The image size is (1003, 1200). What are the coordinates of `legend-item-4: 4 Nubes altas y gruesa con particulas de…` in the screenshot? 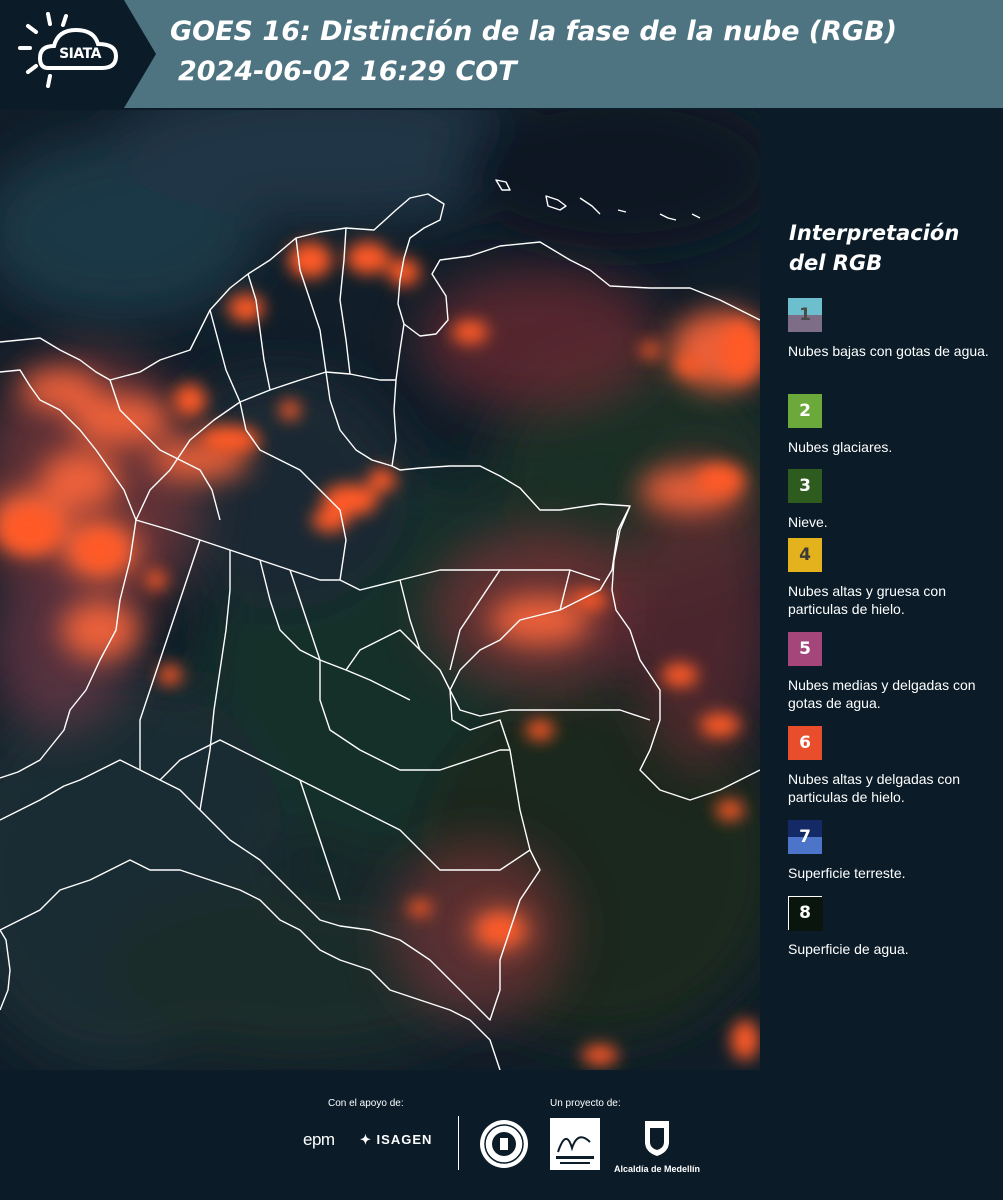 It's located at (893, 578).